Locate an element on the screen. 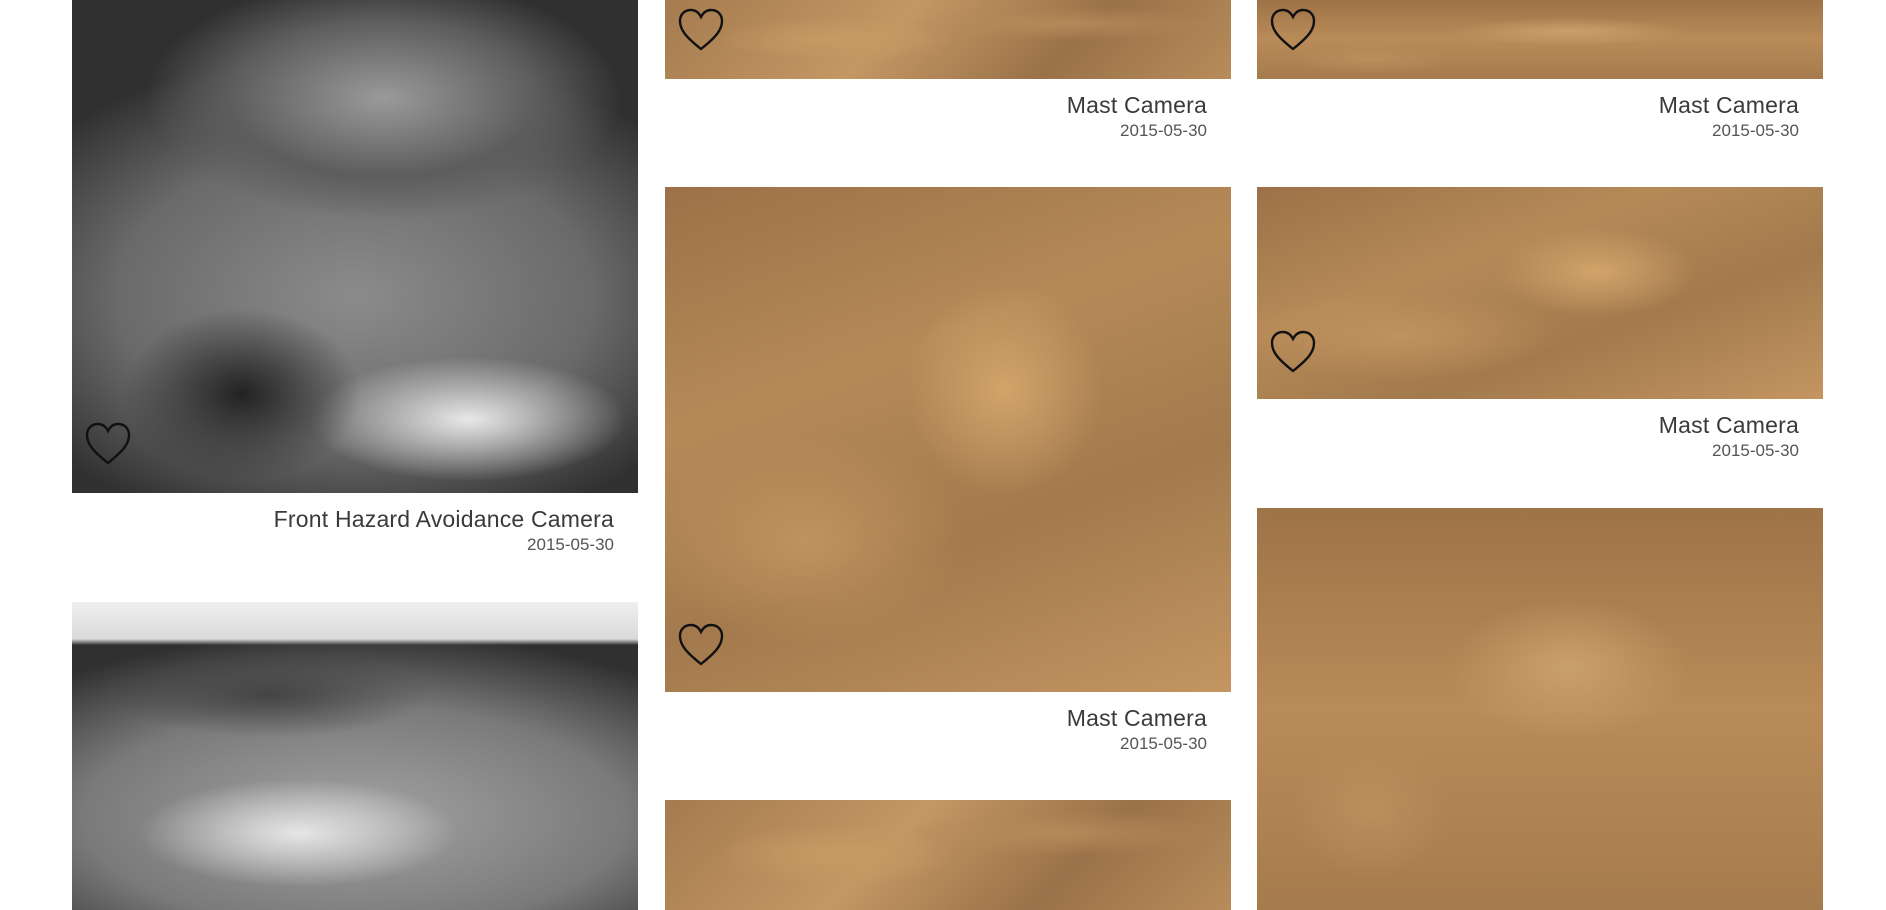  camera-name: Front Hazard Avoidance Camera is located at coordinates (443, 519).